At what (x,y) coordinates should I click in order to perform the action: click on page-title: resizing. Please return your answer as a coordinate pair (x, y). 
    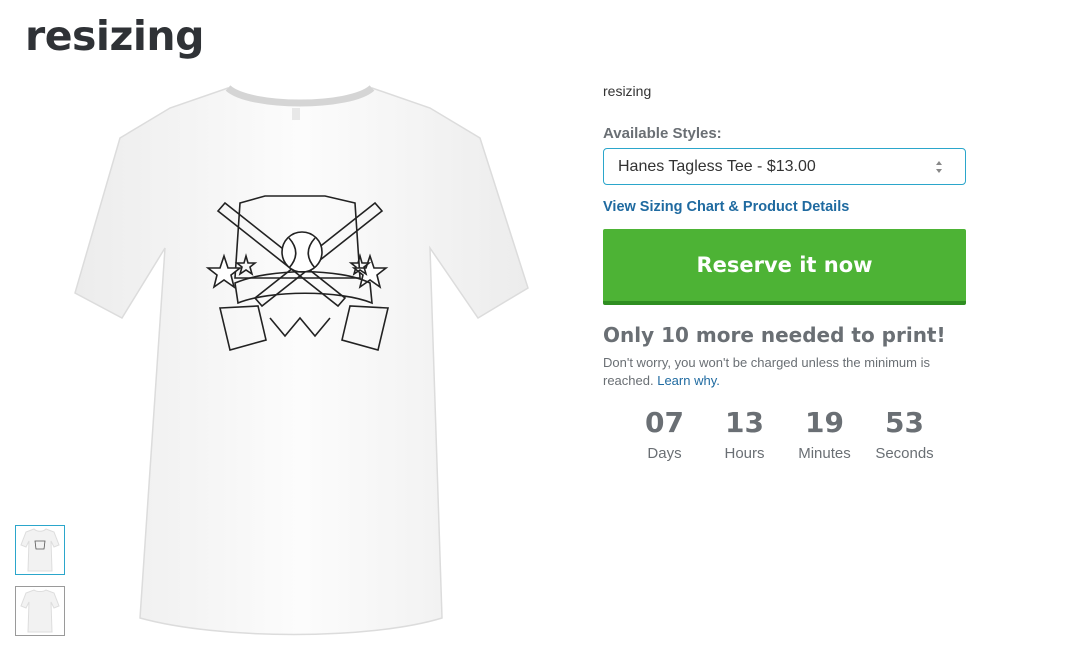
    Looking at the image, I should click on (114, 36).